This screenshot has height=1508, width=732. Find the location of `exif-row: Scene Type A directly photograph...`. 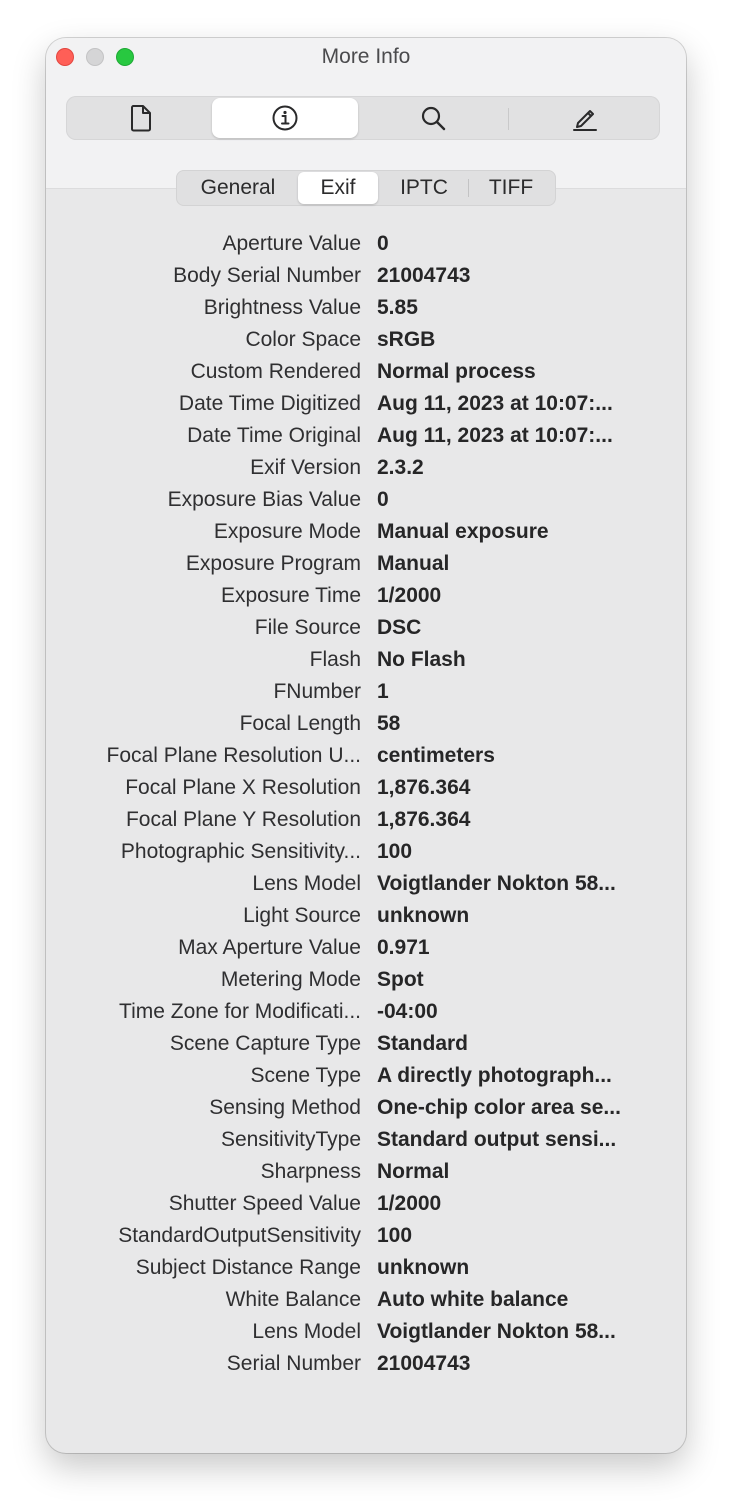

exif-row: Scene Type A directly photograph... is located at coordinates (366, 1076).